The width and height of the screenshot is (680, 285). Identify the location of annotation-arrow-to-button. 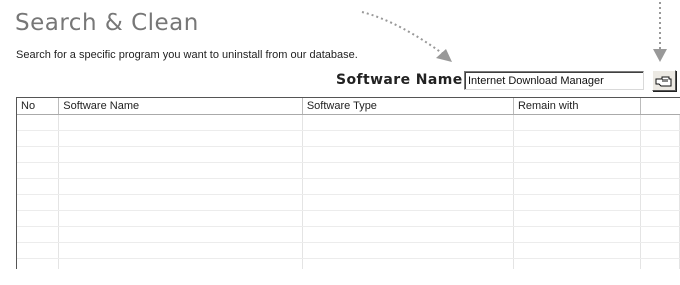
(660, 32).